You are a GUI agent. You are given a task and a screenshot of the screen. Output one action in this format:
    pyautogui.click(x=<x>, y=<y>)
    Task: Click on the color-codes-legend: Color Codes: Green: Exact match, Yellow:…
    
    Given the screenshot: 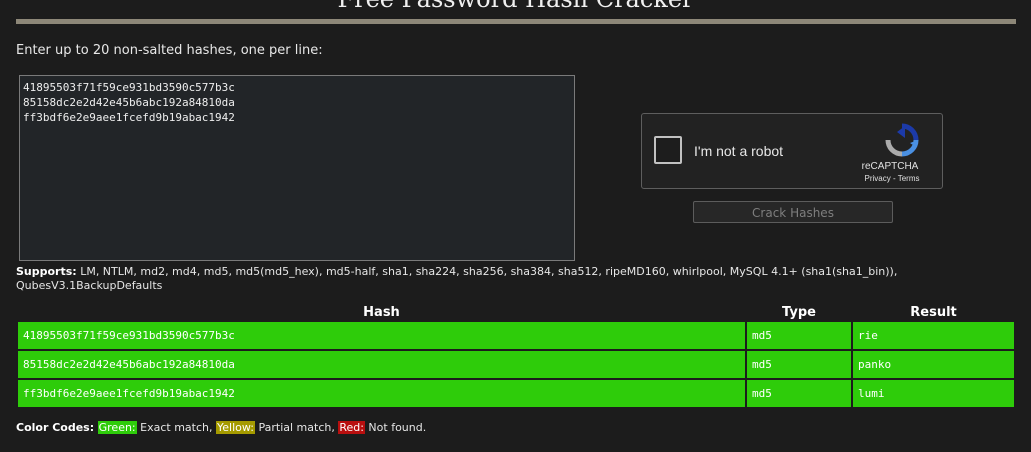 What is the action you would take?
    pyautogui.click(x=221, y=427)
    